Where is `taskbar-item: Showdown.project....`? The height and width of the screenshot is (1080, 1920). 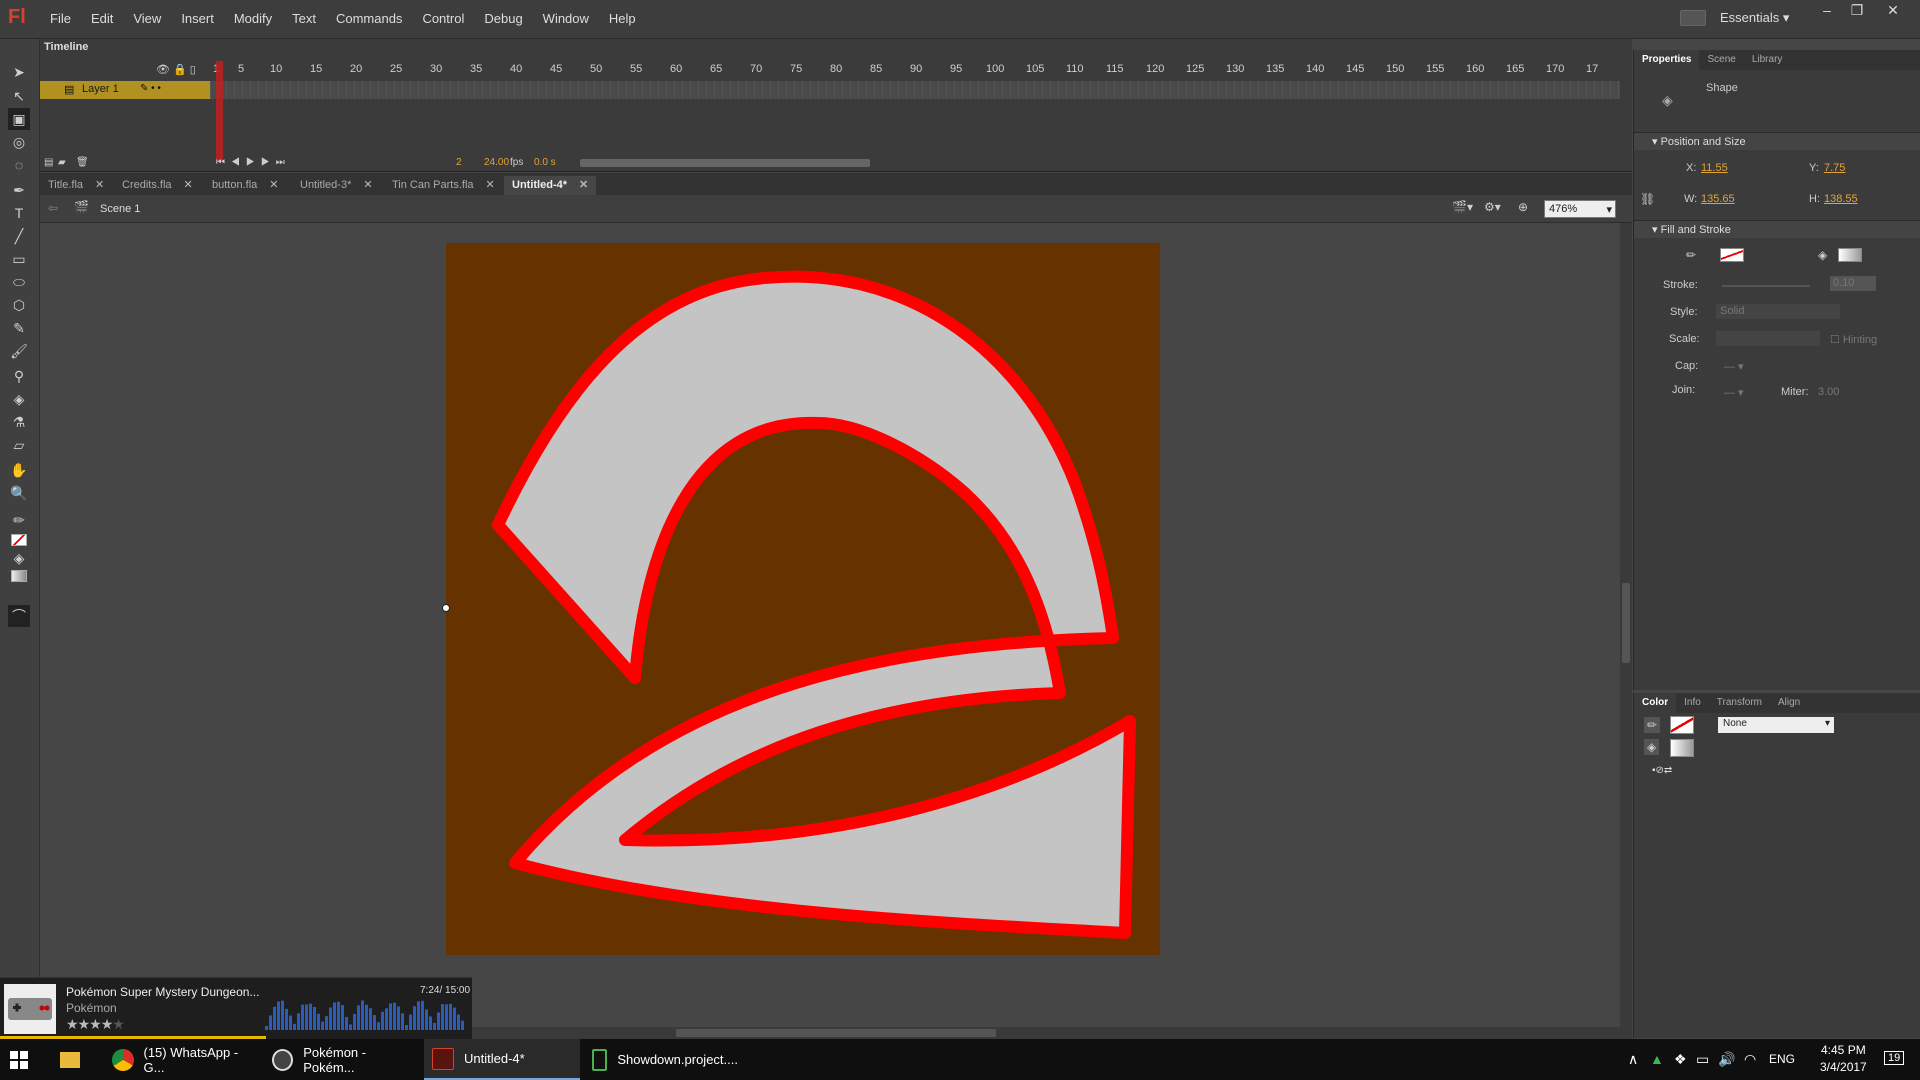
taskbar-item: Showdown.project.... is located at coordinates (663, 1059).